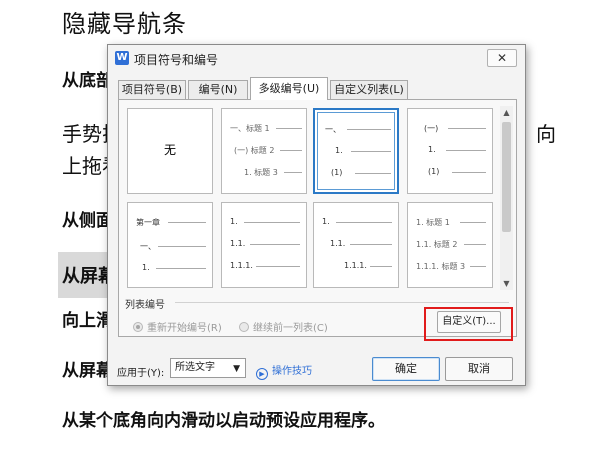  Describe the element at coordinates (369, 89) in the screenshot. I see `tab-custom-list: 自定义列表(L)` at that location.